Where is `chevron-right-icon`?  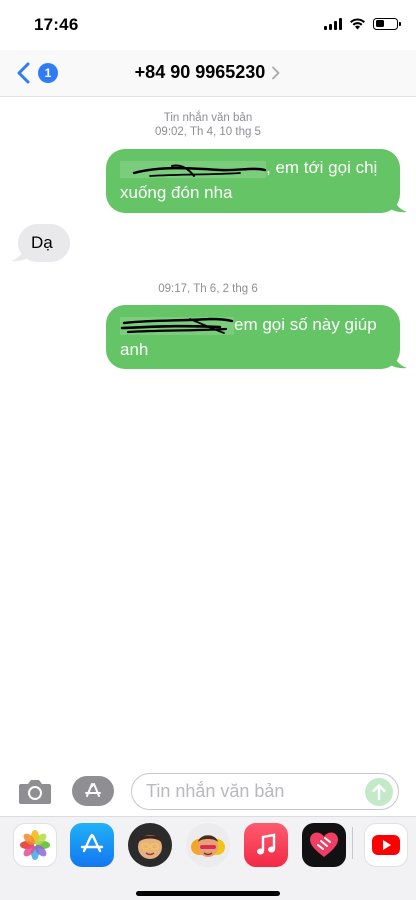 chevron-right-icon is located at coordinates (276, 72).